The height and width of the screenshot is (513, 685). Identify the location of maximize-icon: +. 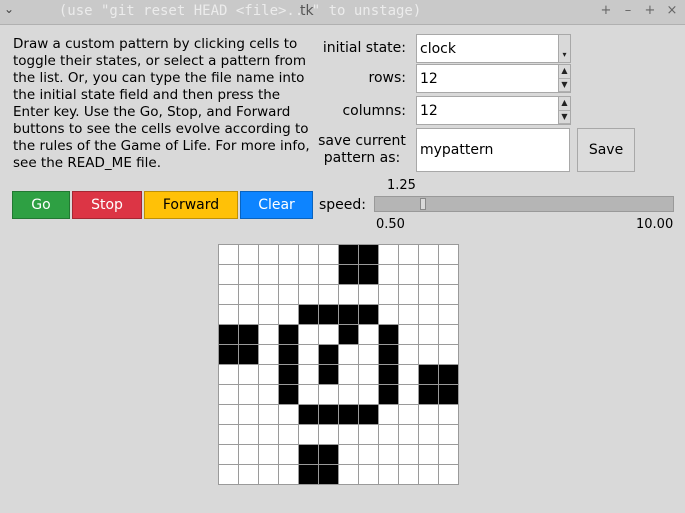
(650, 10).